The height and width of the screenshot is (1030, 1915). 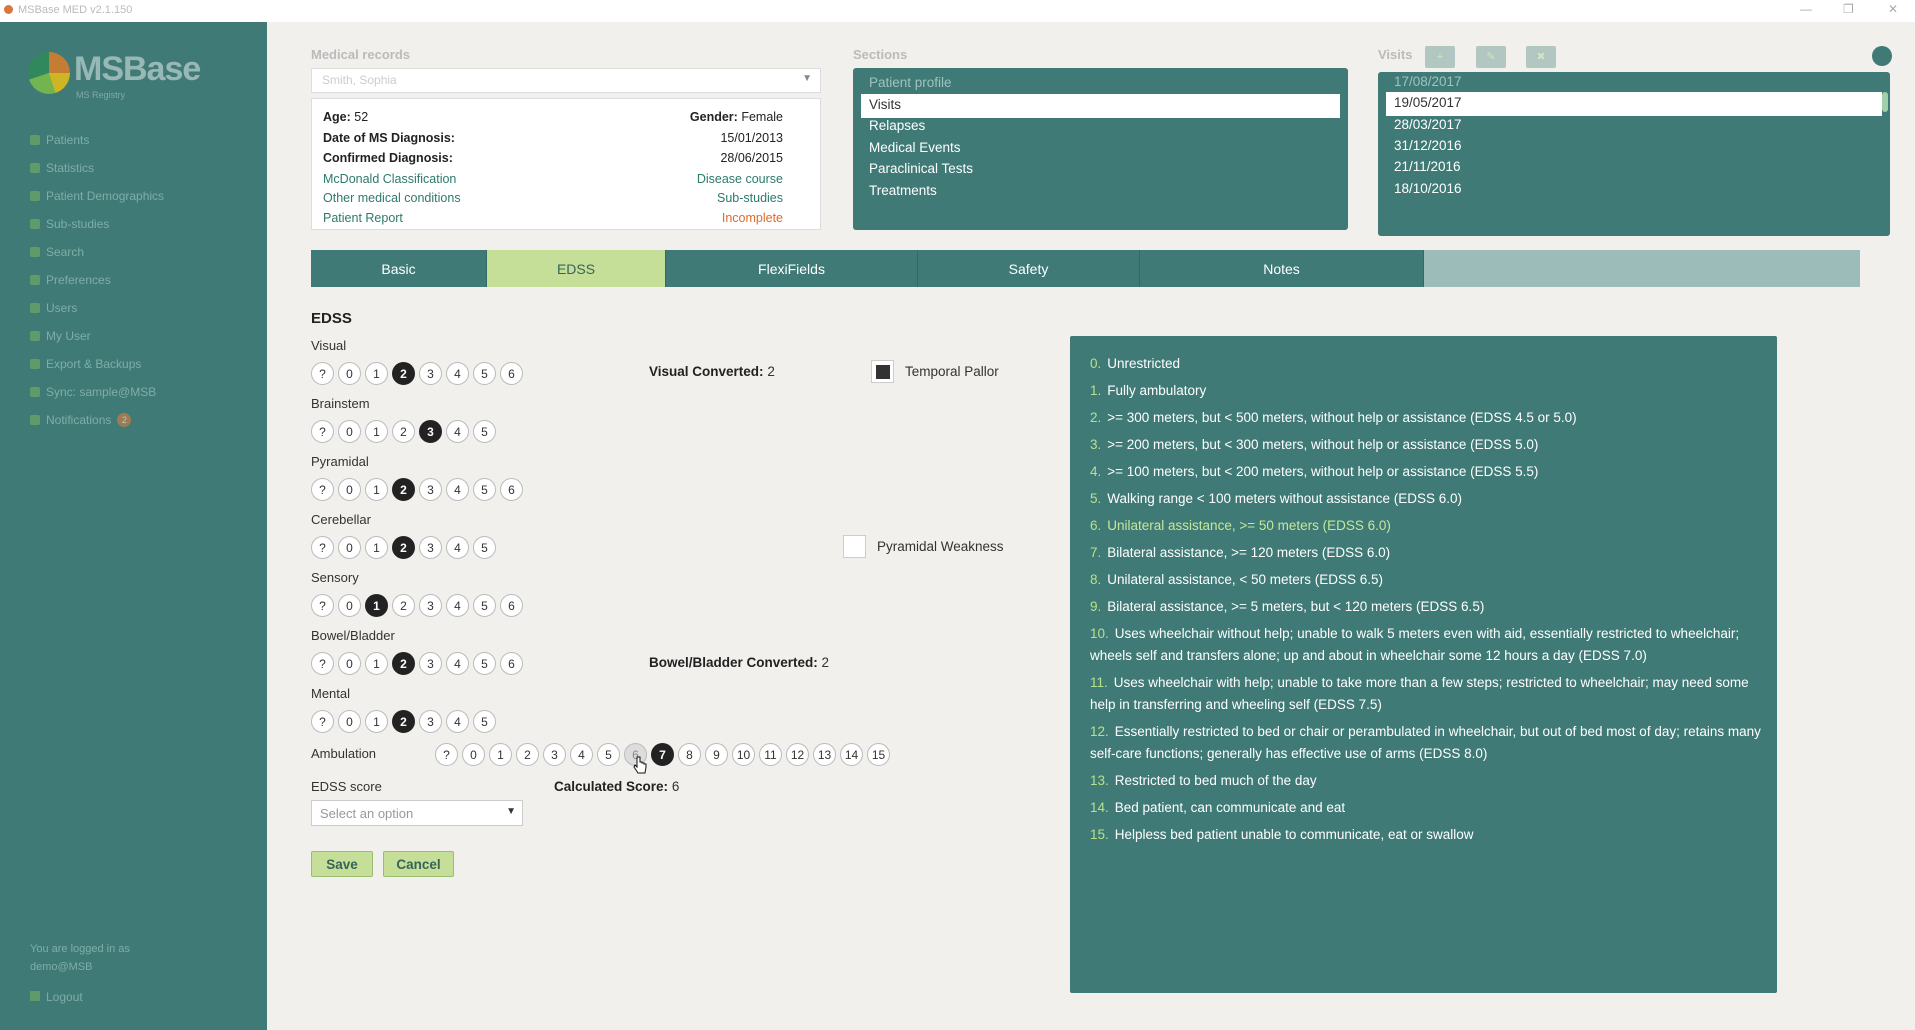 What do you see at coordinates (484, 547) in the screenshot?
I see `cerebellar-option: 5` at bounding box center [484, 547].